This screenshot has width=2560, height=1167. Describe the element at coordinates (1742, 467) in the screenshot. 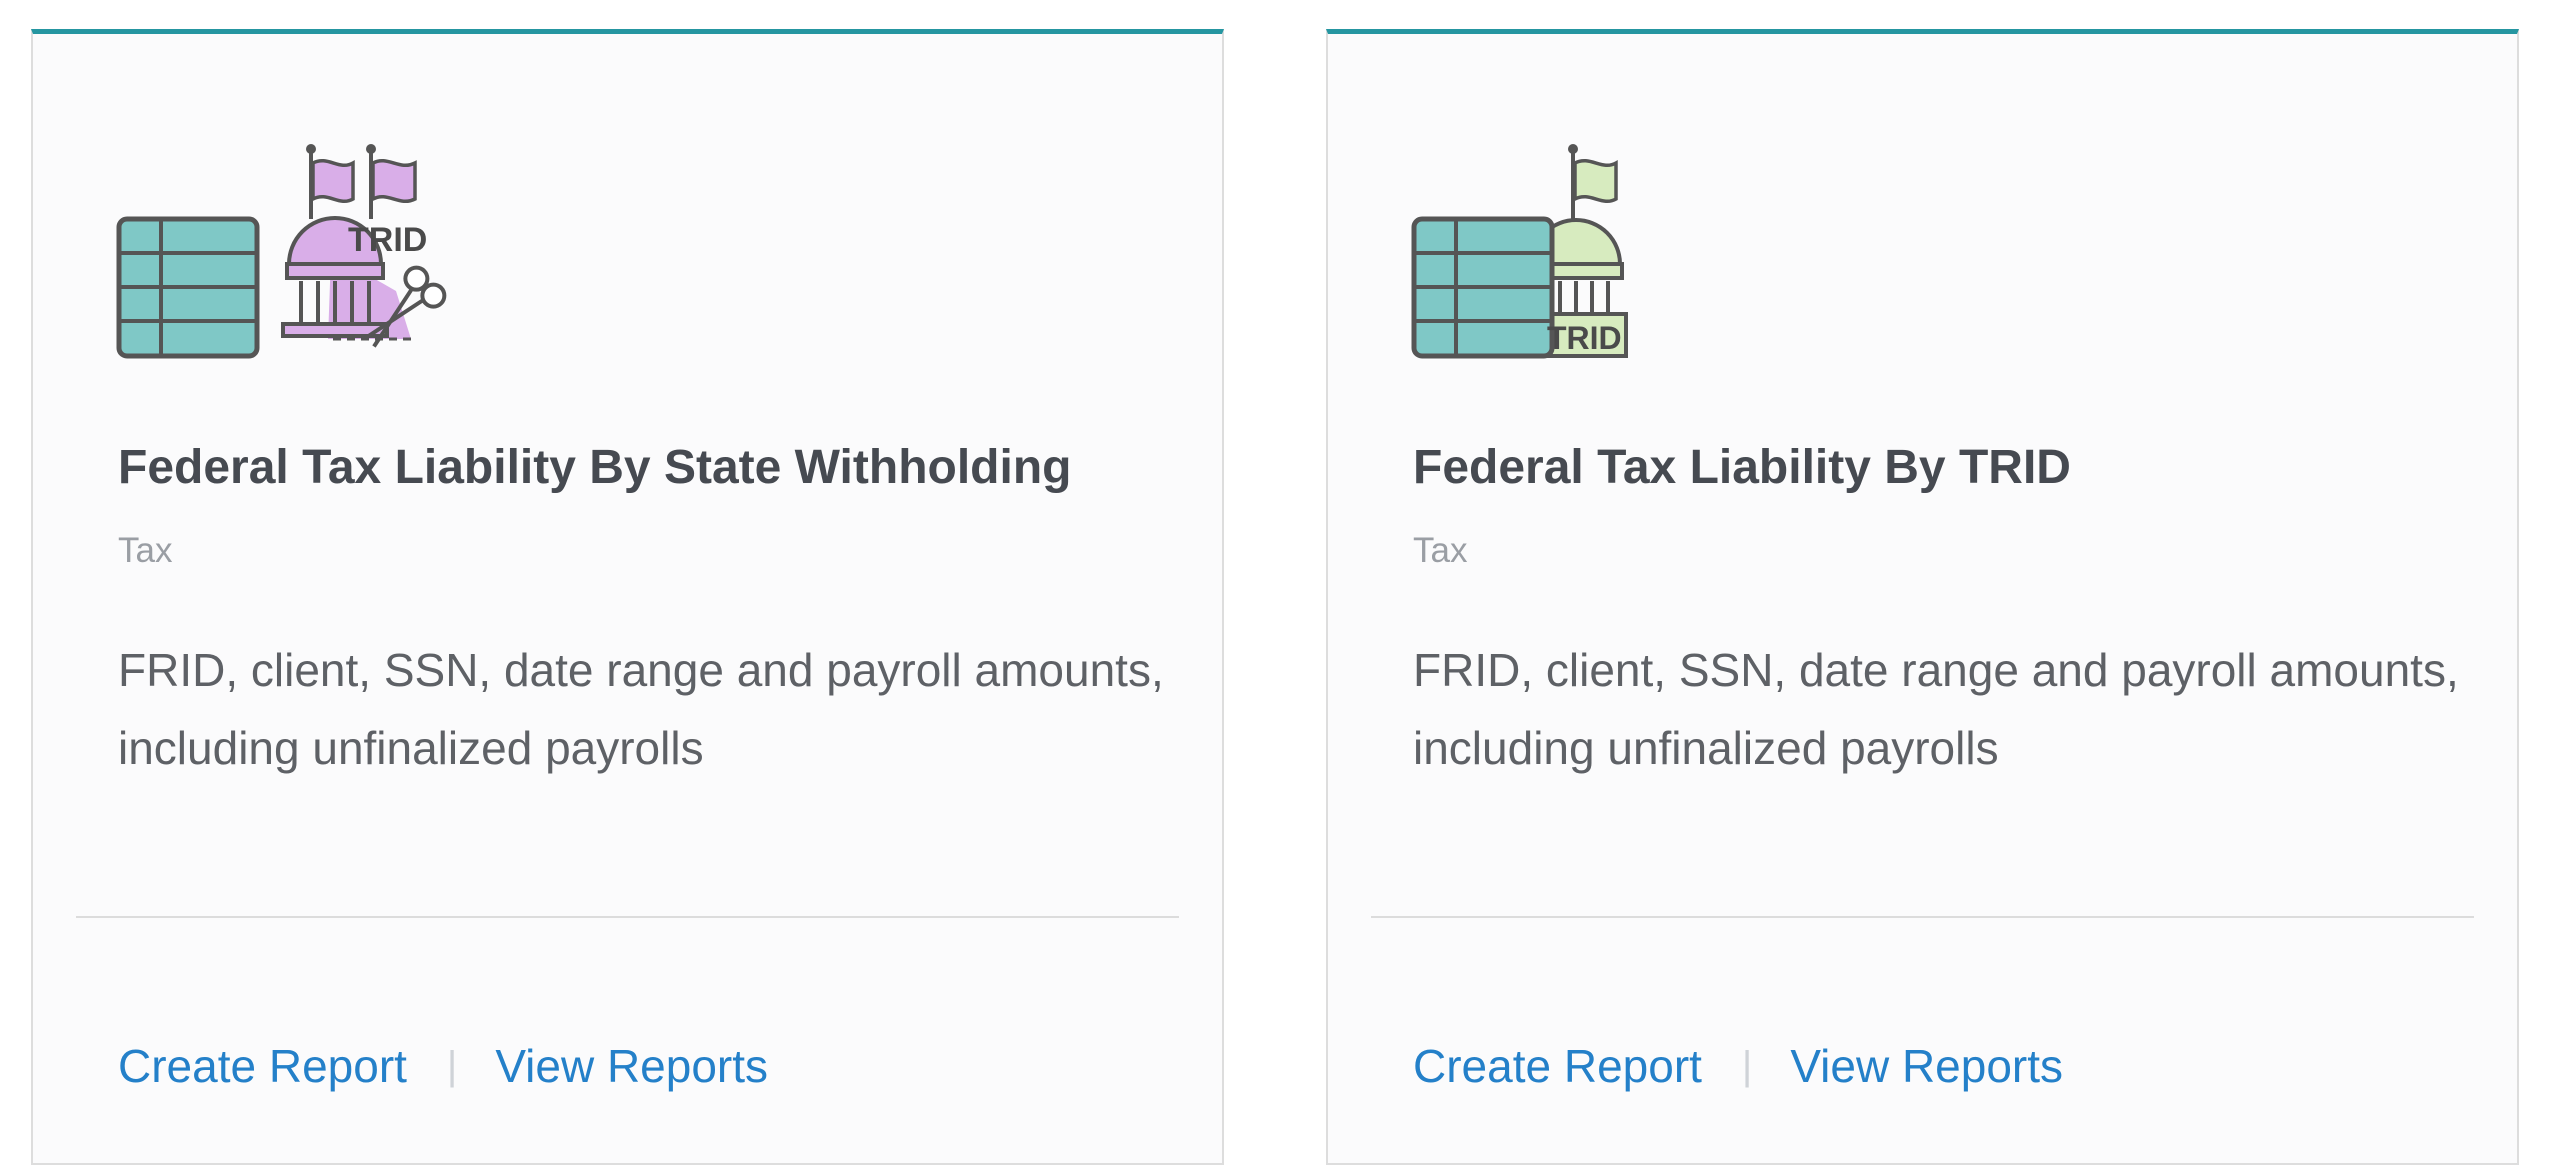

I see `report-title: Federal Tax Liability By TRID` at that location.